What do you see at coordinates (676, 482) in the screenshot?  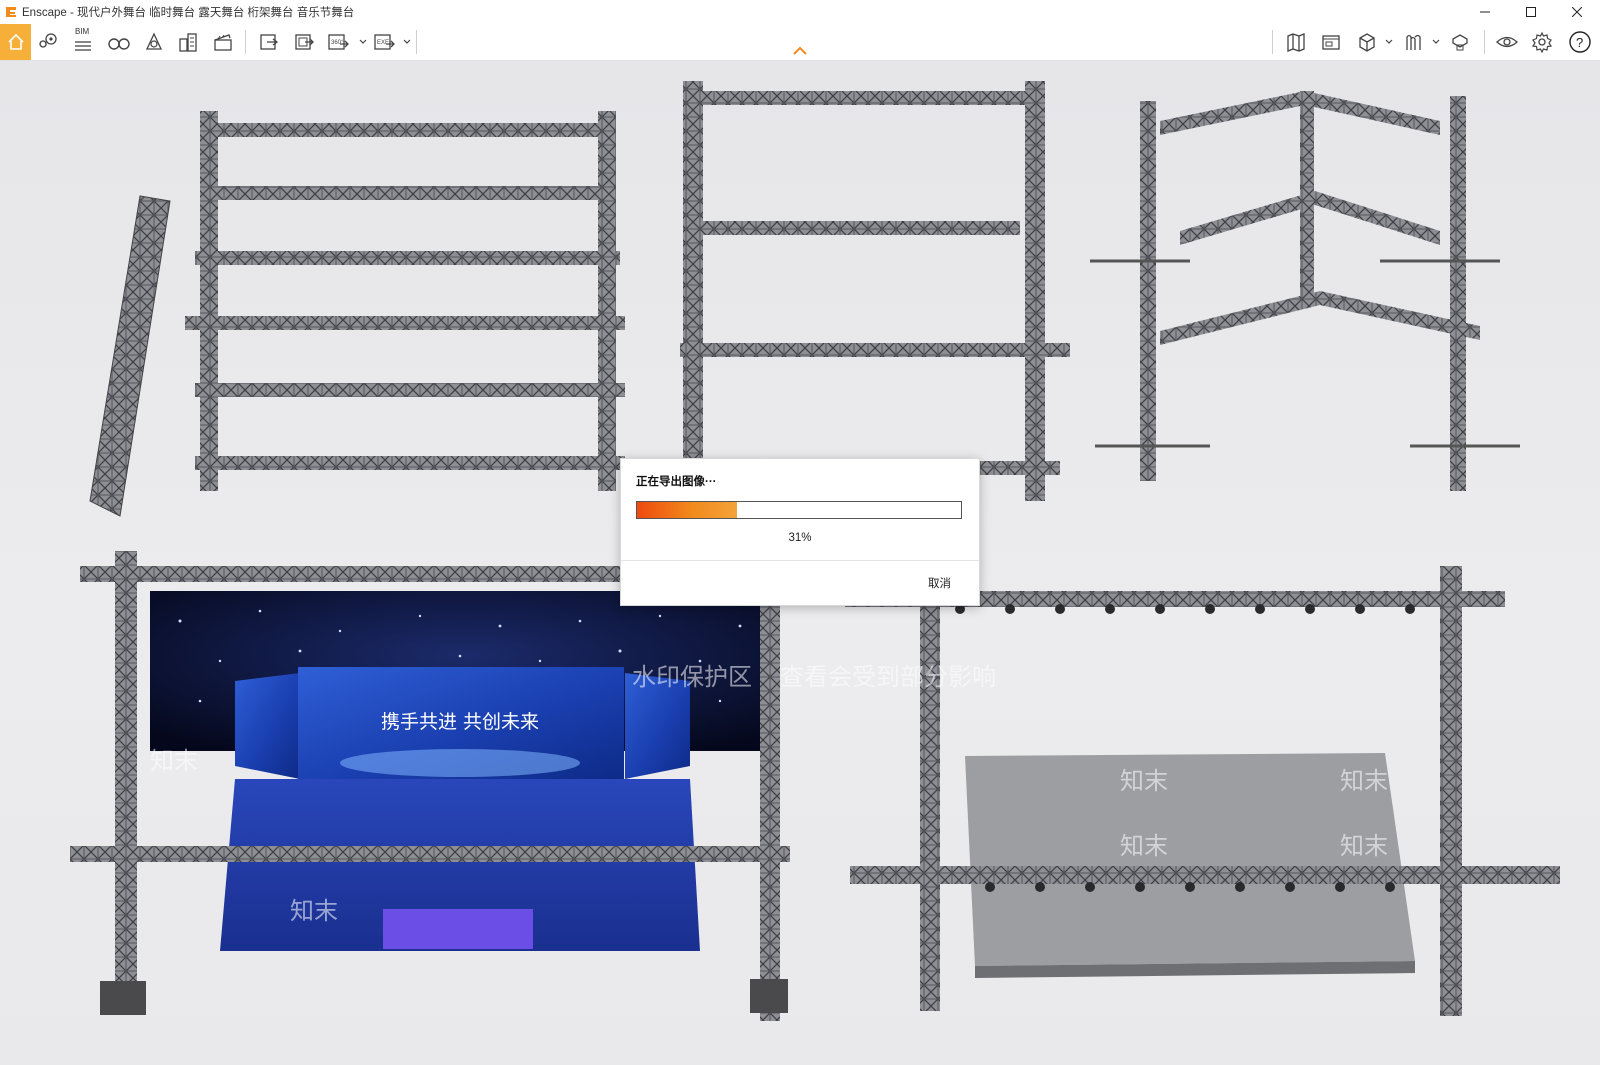 I see `dialog-title: 正在导出图像···` at bounding box center [676, 482].